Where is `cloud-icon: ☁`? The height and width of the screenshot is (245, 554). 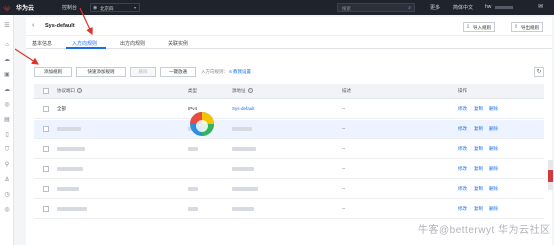
cloud-icon: ☁ is located at coordinates (7, 60).